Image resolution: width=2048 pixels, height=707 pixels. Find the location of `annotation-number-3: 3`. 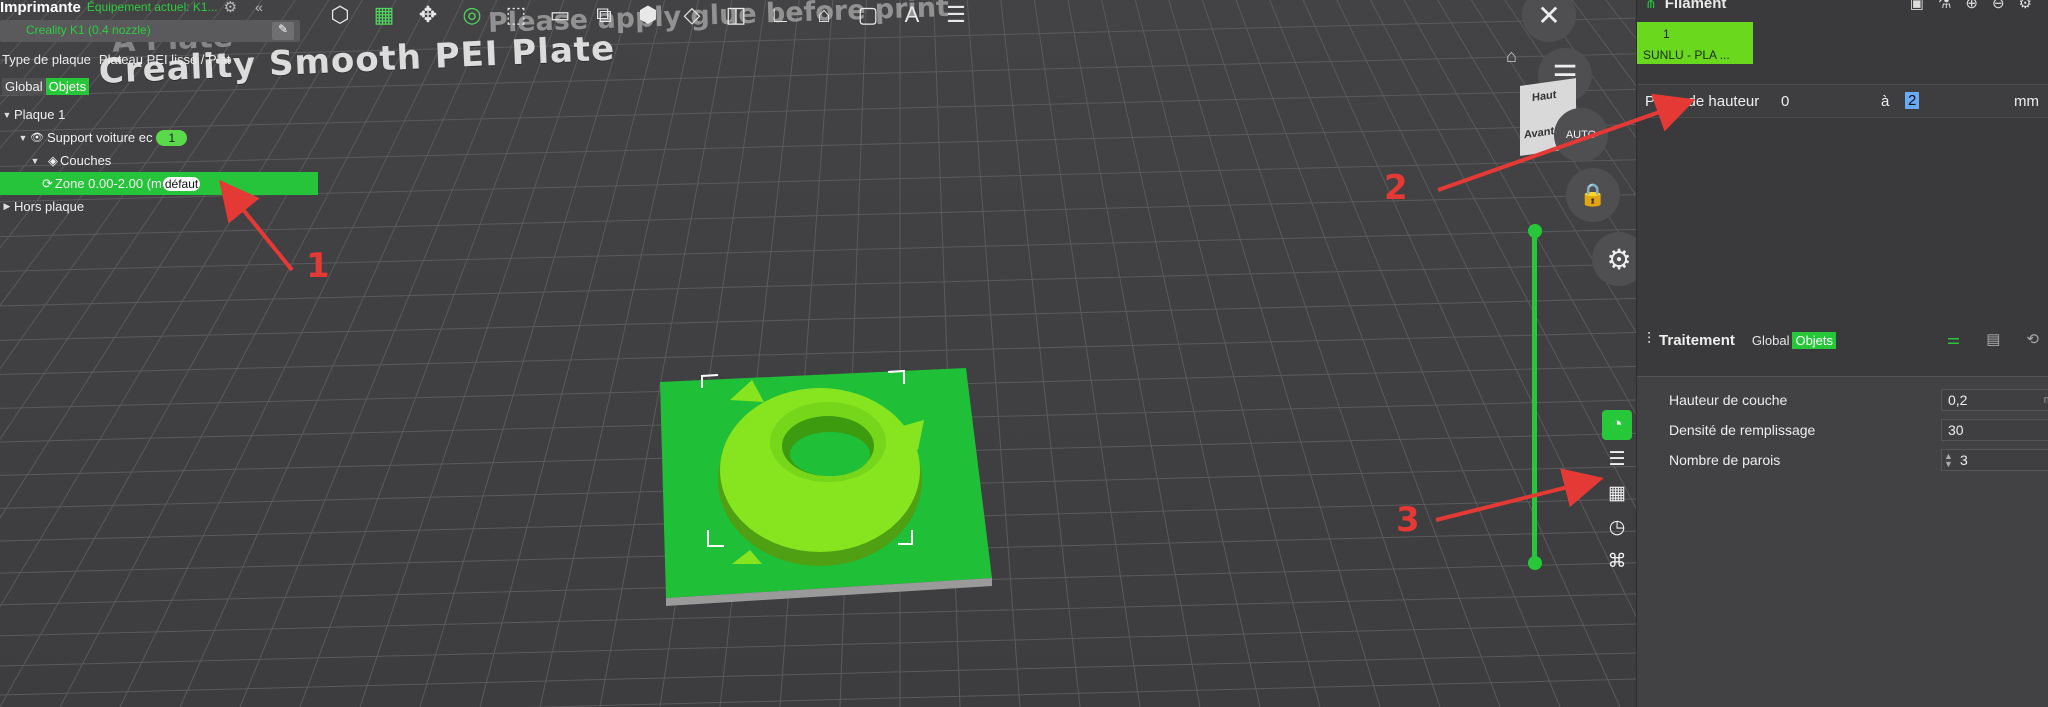

annotation-number-3: 3 is located at coordinates (1408, 520).